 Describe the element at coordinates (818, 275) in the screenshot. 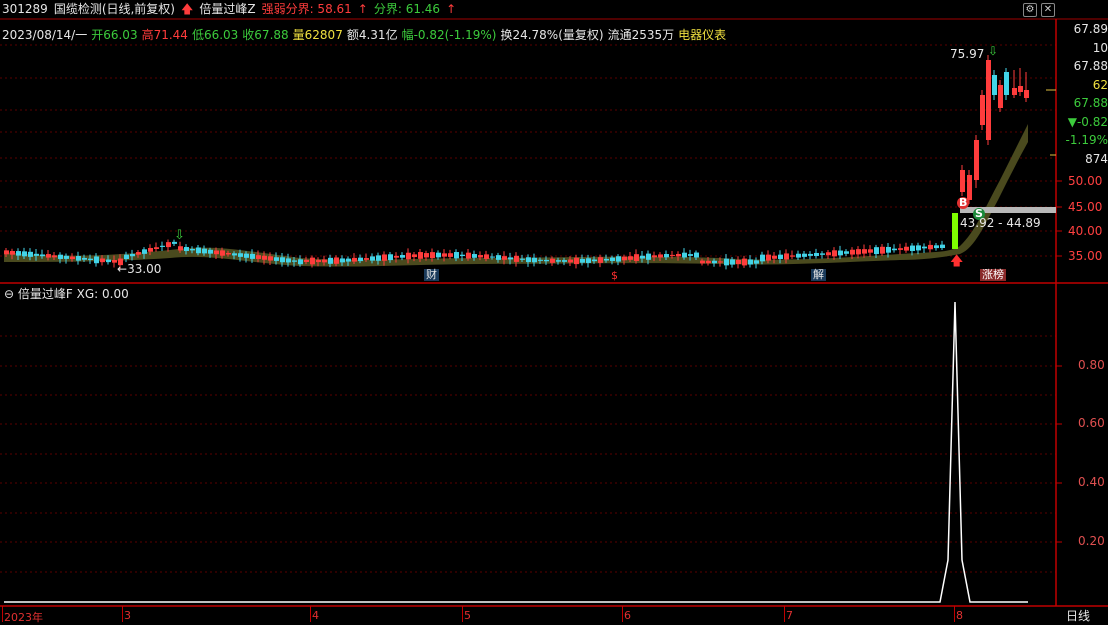

I see `event-jie: 解` at that location.